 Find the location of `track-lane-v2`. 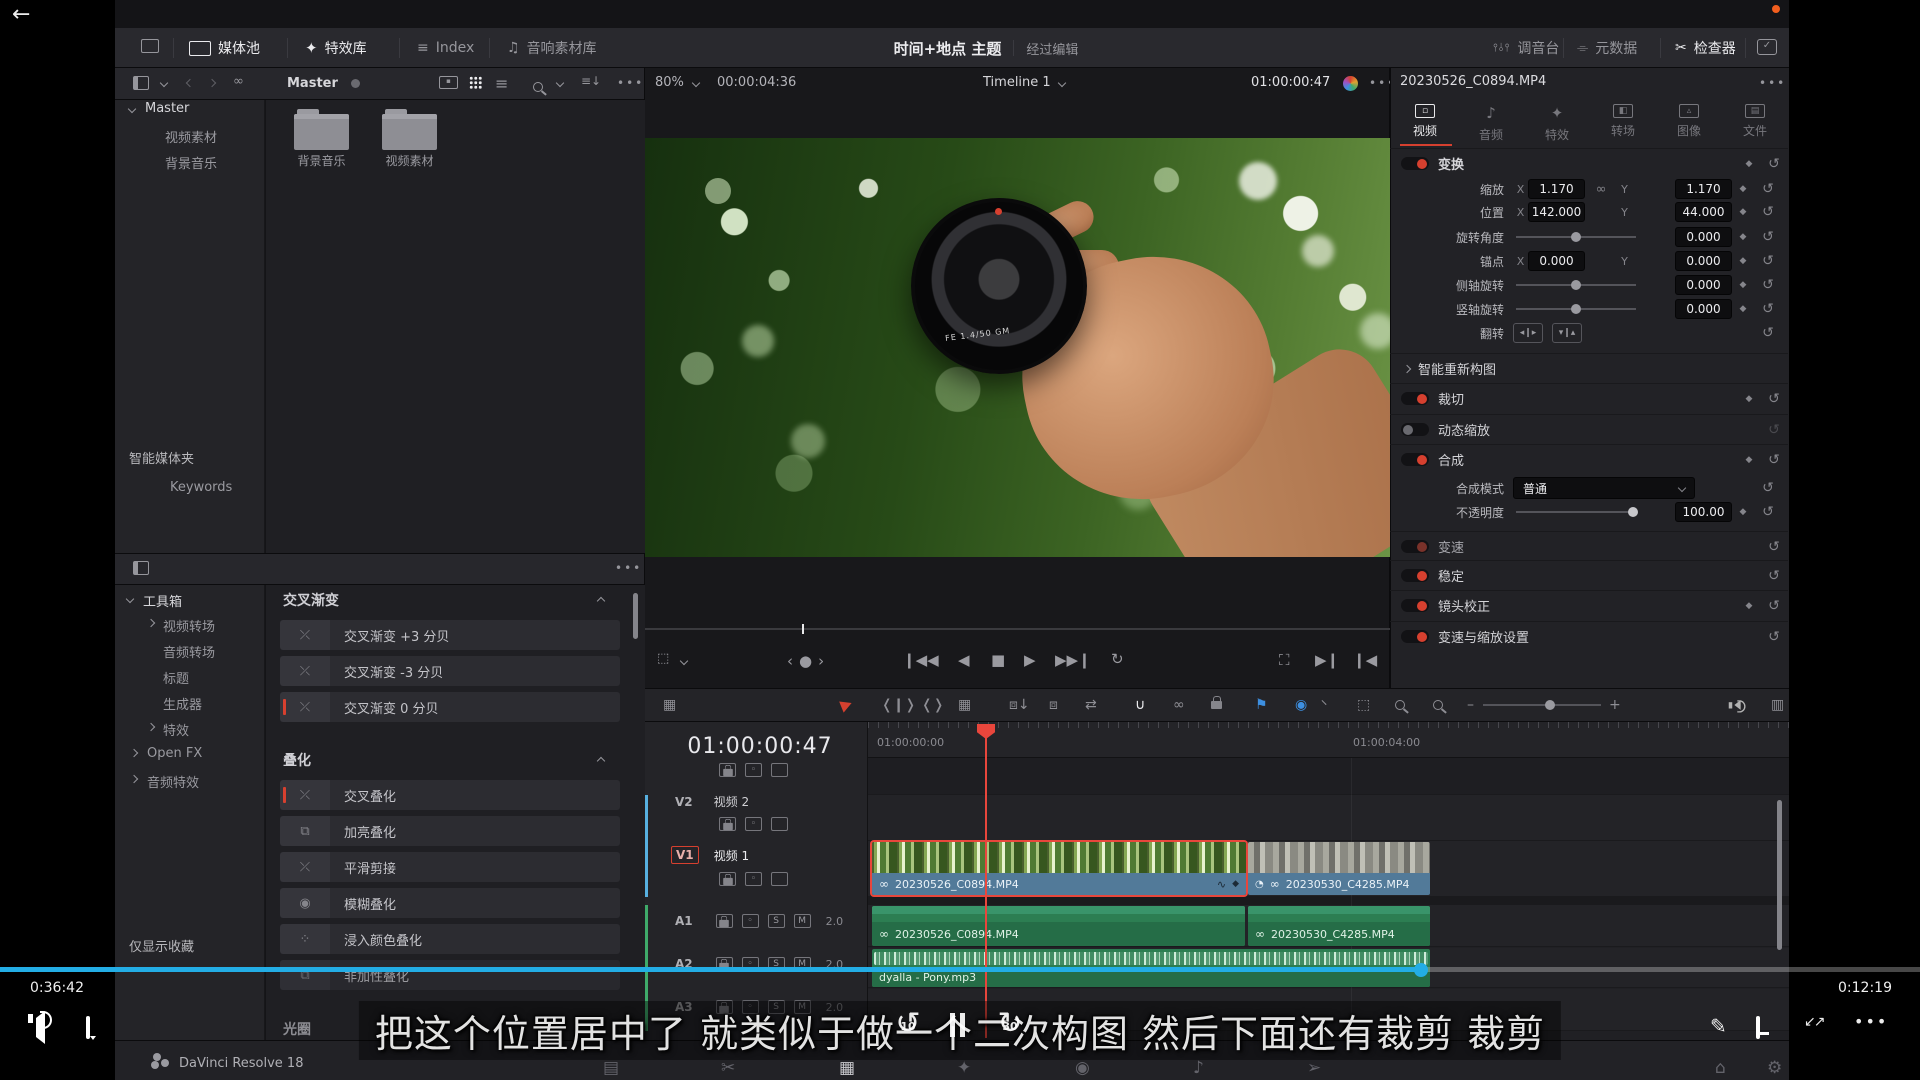

track-lane-v2 is located at coordinates (1328, 818).